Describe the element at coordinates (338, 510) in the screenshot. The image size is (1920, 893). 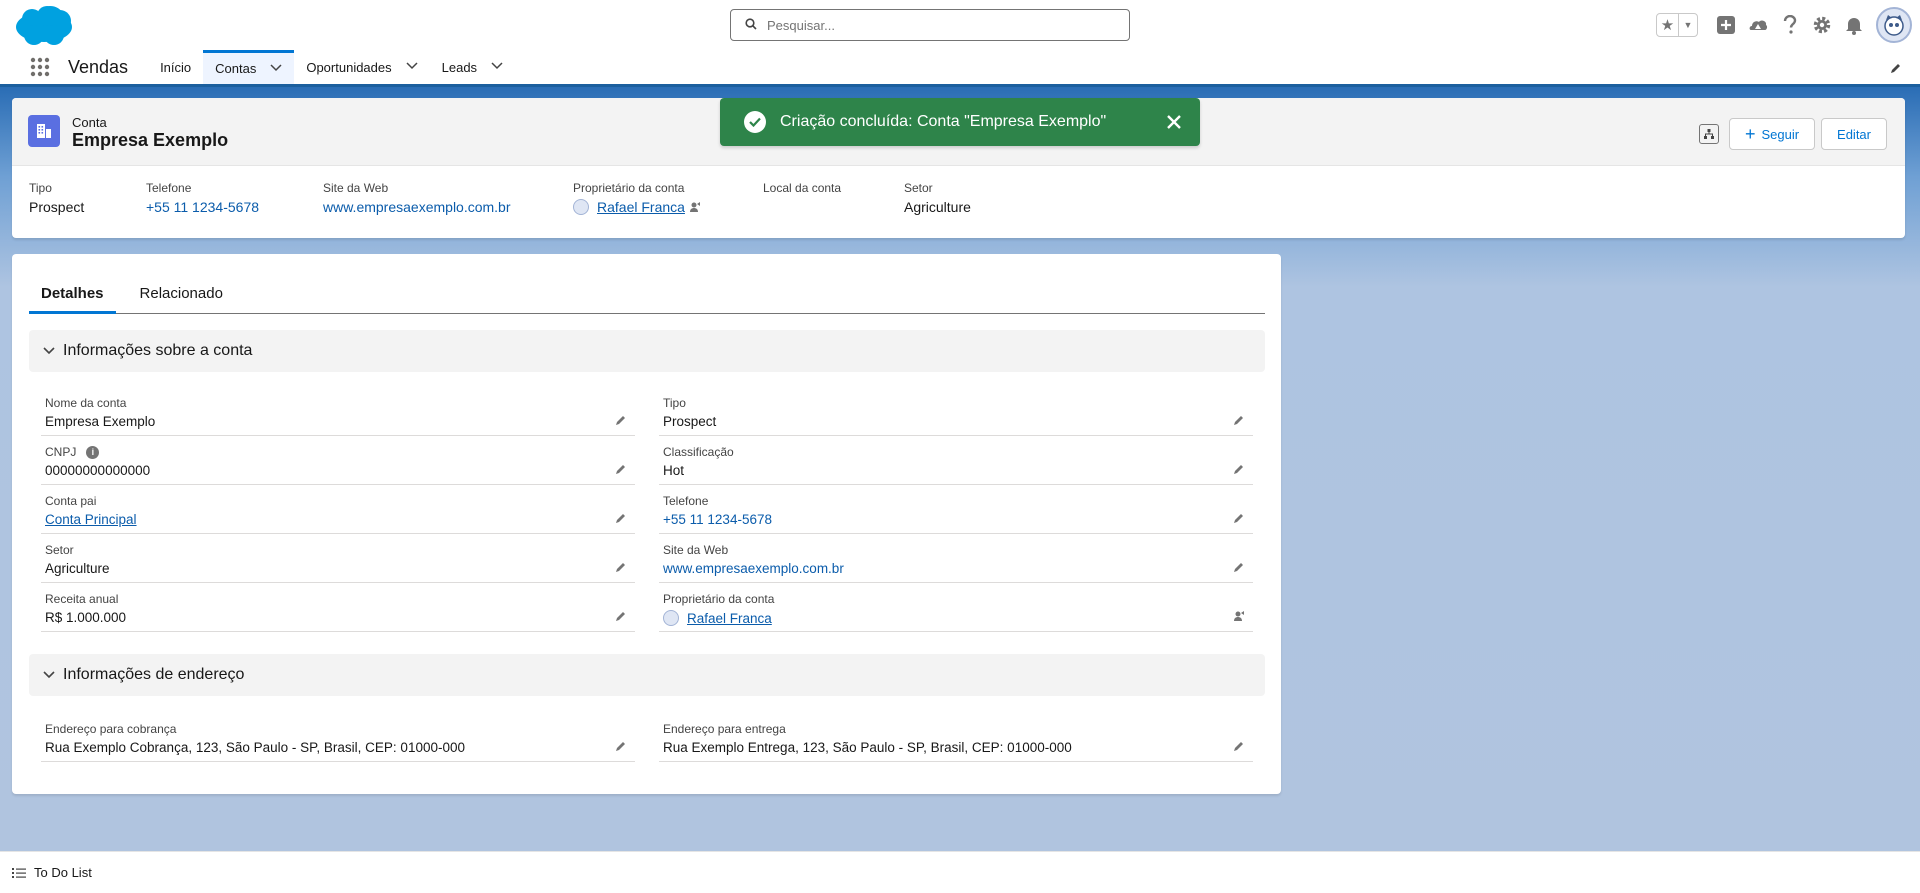
I see `field-parent-account: Conta pai Conta Principal` at that location.